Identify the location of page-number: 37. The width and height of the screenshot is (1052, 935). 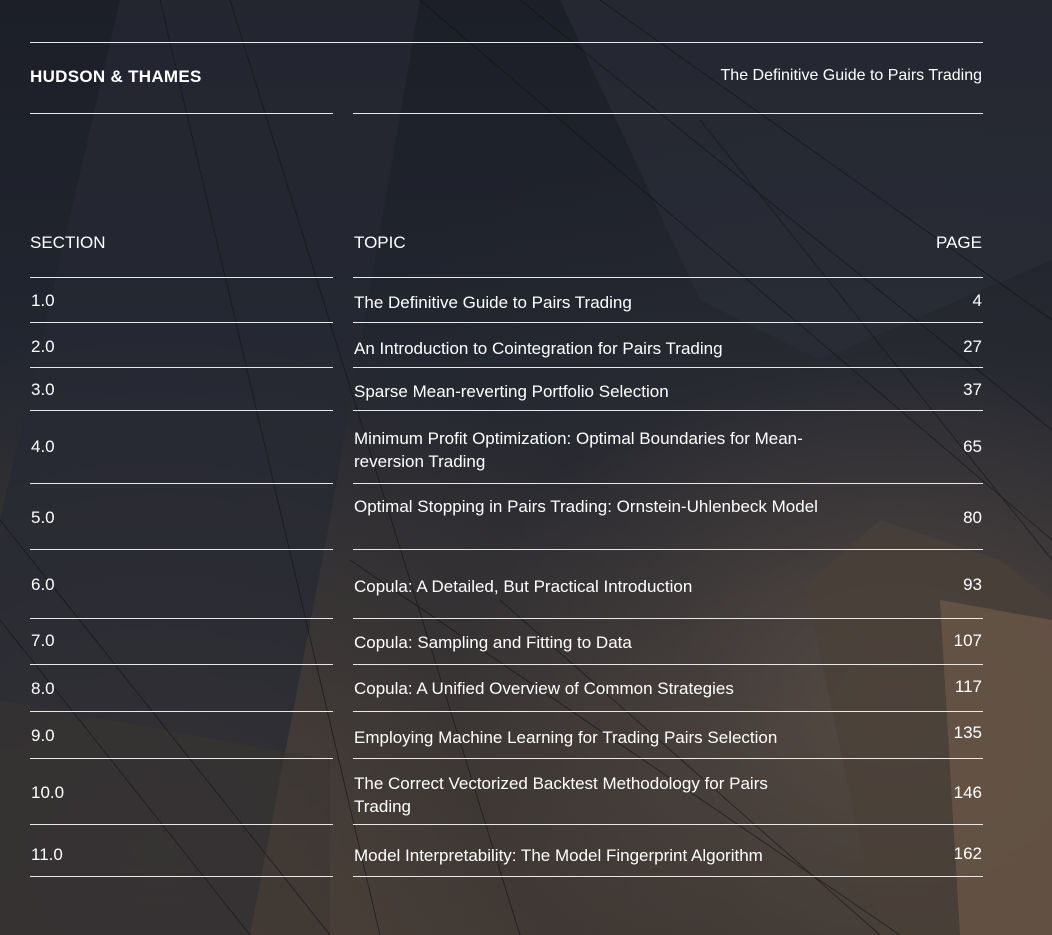
(972, 389).